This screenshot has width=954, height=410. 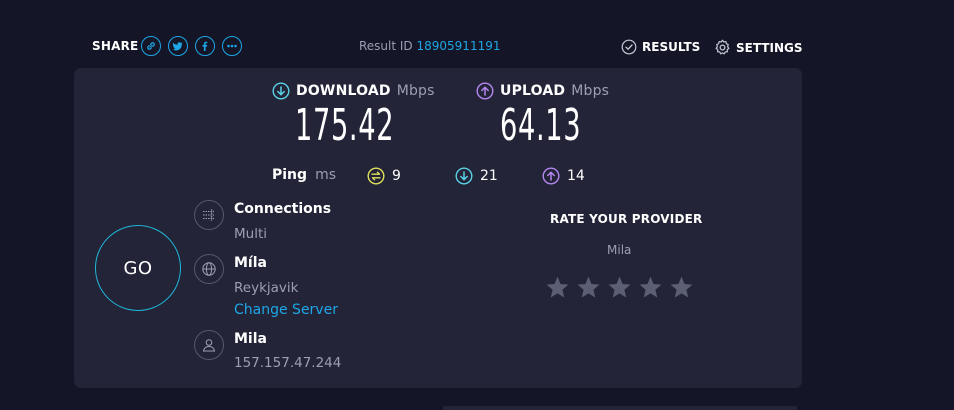 I want to click on download-speed-value: 175.42, so click(x=345, y=125).